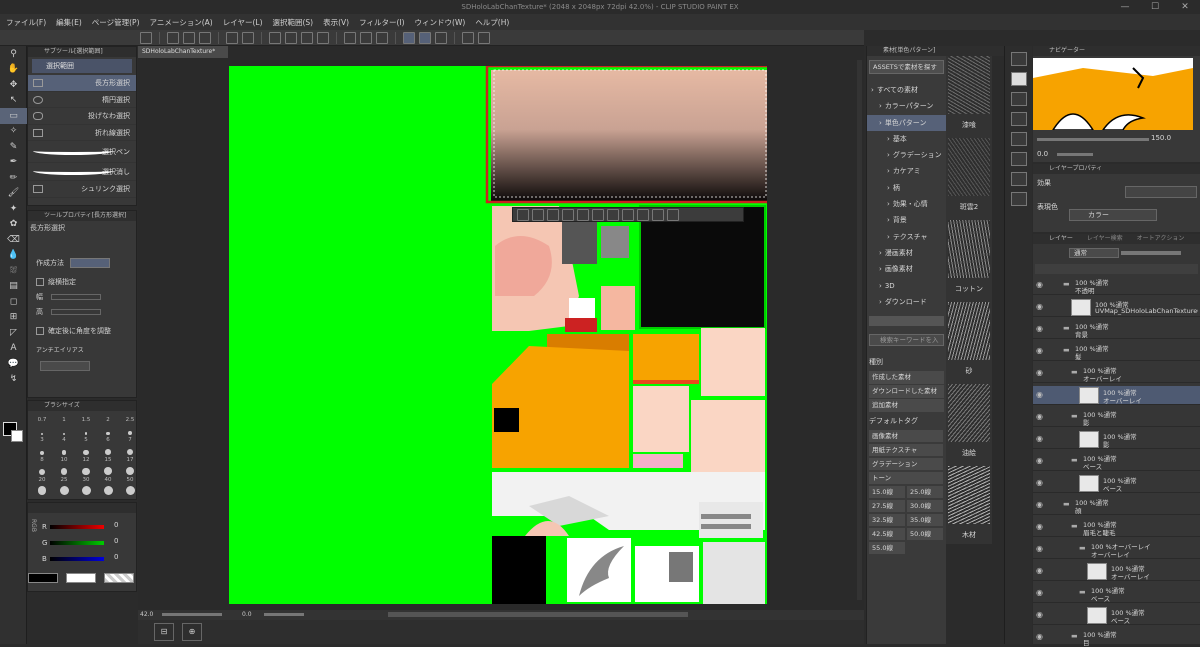 Image resolution: width=1200 pixels, height=647 pixels. I want to click on material-tree-item: › 3D, so click(906, 286).